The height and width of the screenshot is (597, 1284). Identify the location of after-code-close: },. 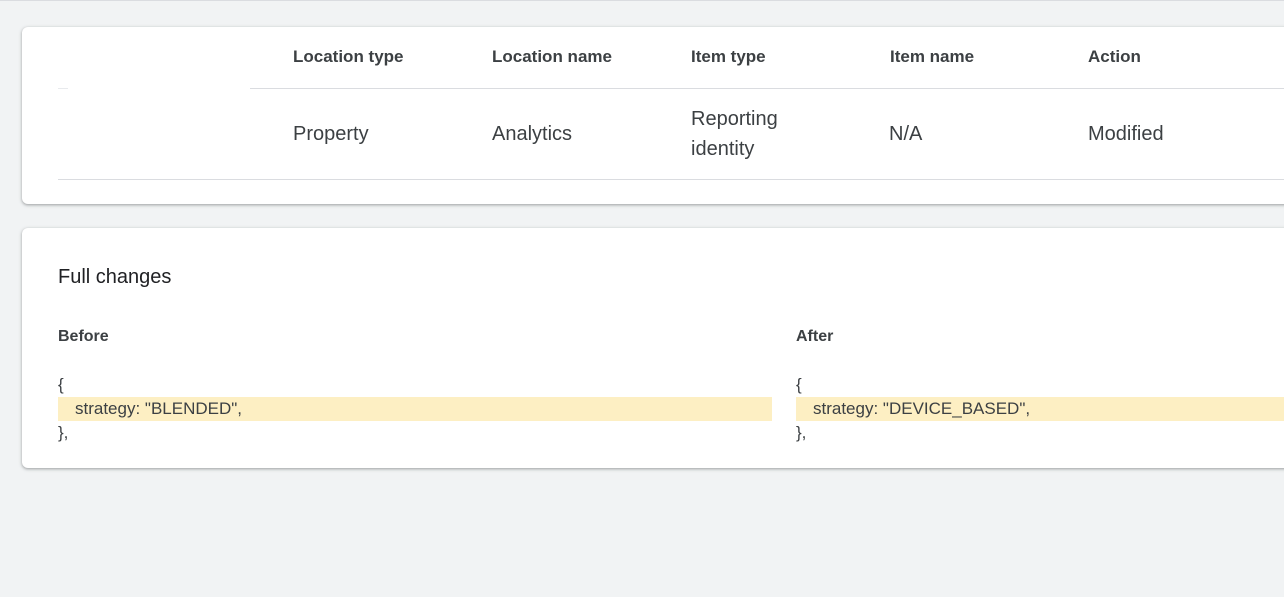
(801, 432).